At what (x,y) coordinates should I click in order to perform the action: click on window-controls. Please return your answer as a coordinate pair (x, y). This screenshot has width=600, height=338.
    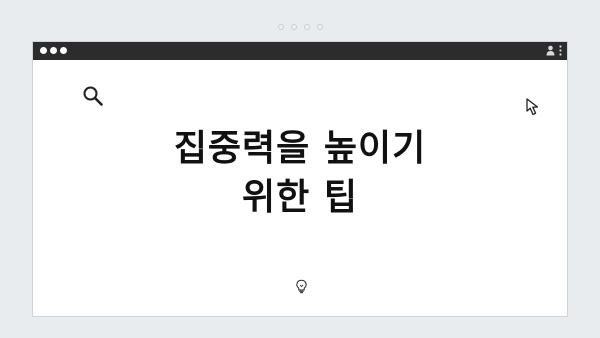
    Looking at the image, I should click on (53, 50).